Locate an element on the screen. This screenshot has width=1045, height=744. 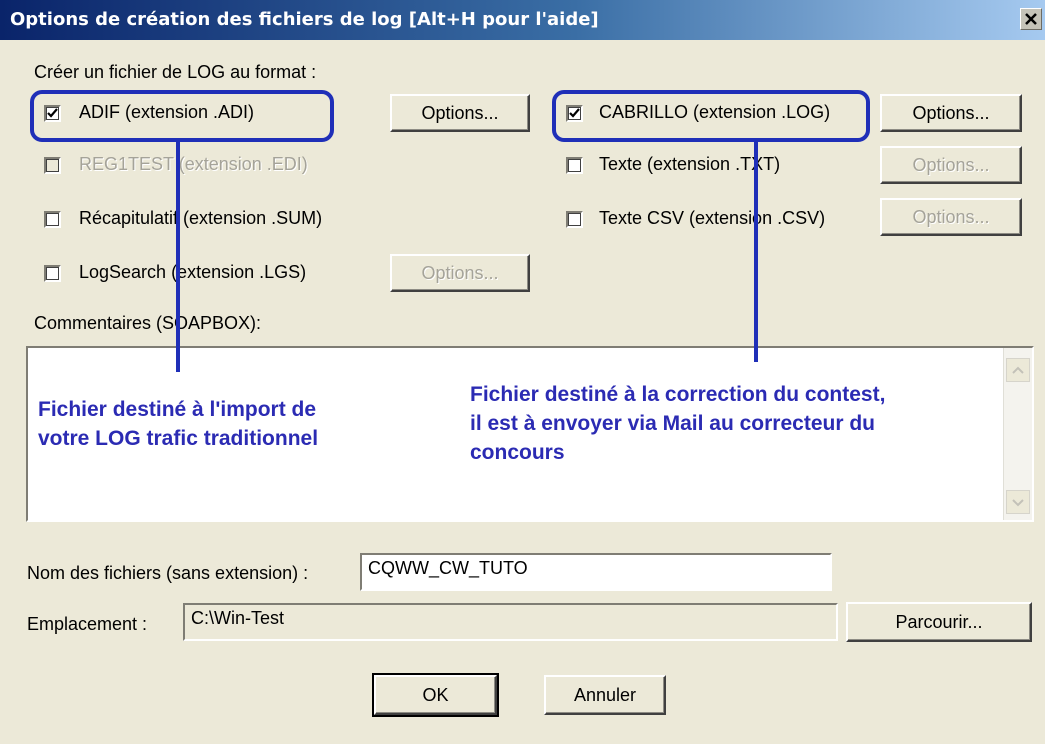
close-icon is located at coordinates (1031, 19).